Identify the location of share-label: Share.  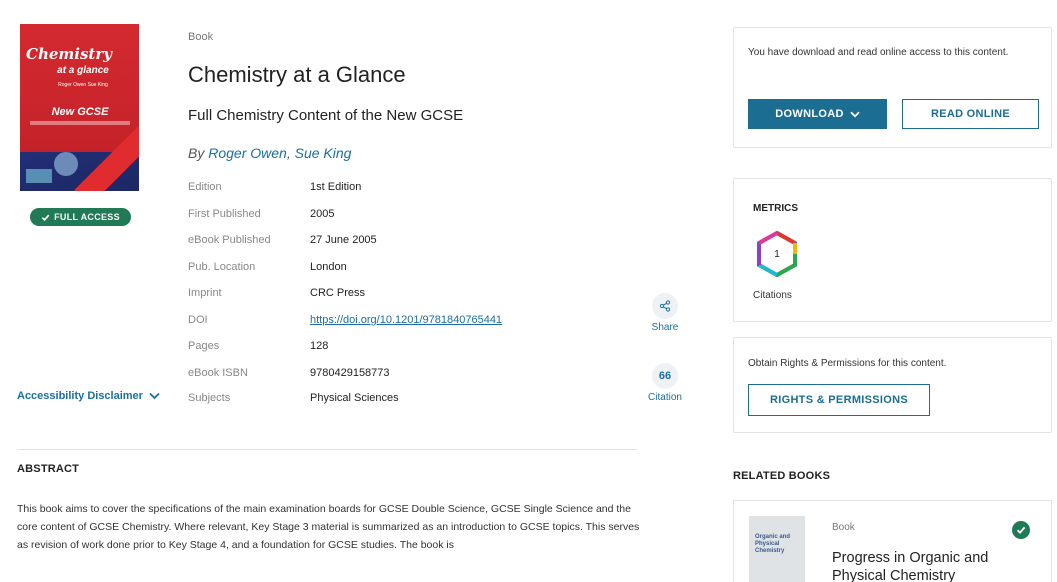
(665, 327).